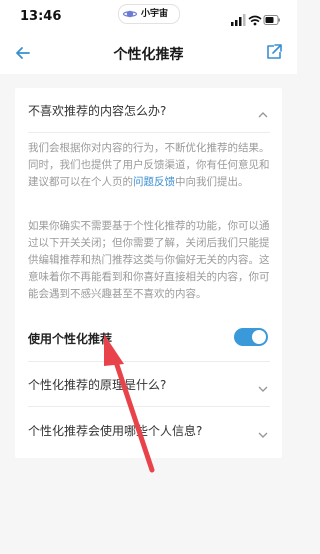  What do you see at coordinates (97, 385) in the screenshot?
I see `faq-question: 个性化推荐的原理是什么?` at bounding box center [97, 385].